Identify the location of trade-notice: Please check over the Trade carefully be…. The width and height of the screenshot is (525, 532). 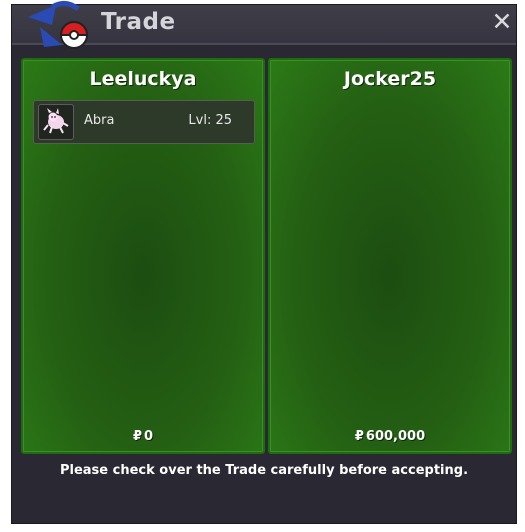
(264, 470).